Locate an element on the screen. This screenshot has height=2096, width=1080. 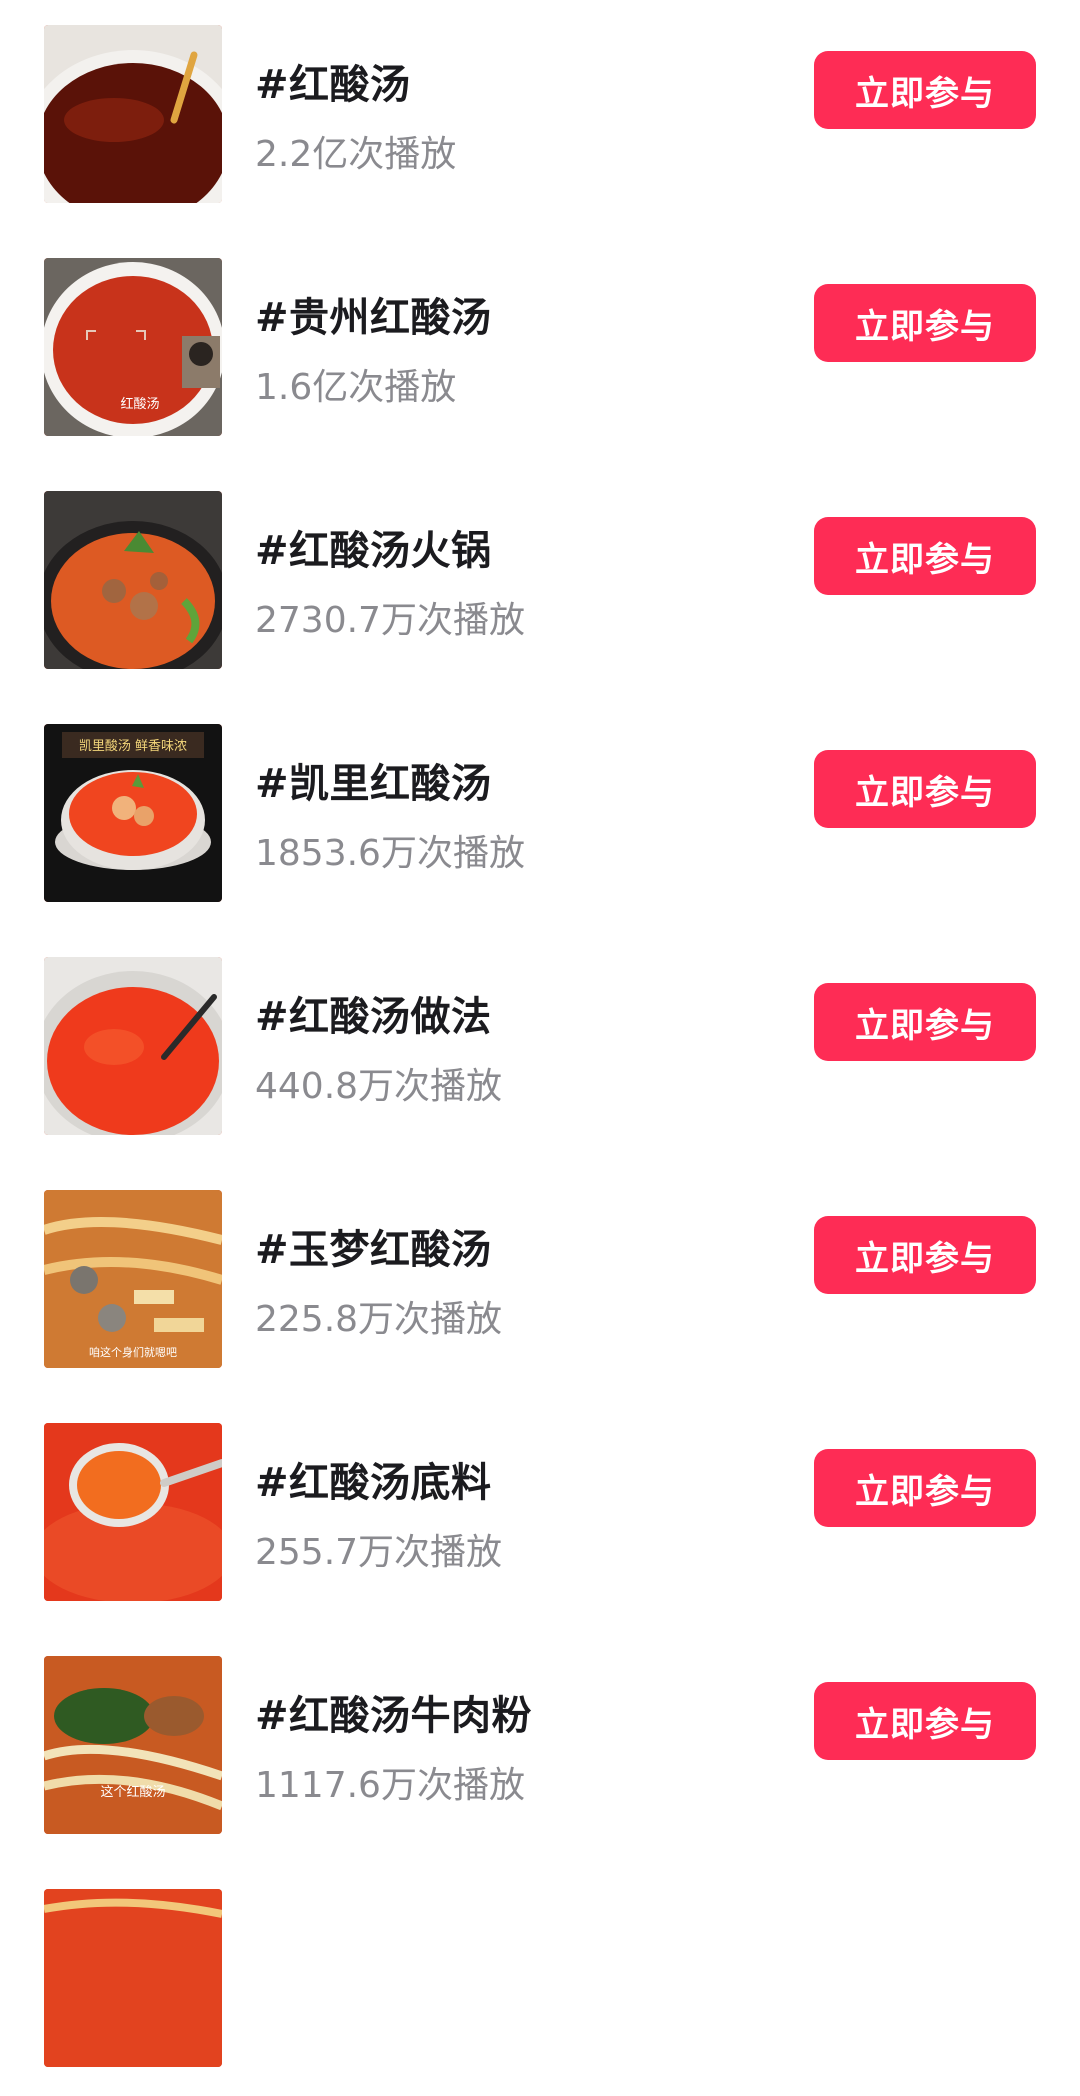
topic-thumbnail: 这个红酸汤 is located at coordinates (133, 1745).